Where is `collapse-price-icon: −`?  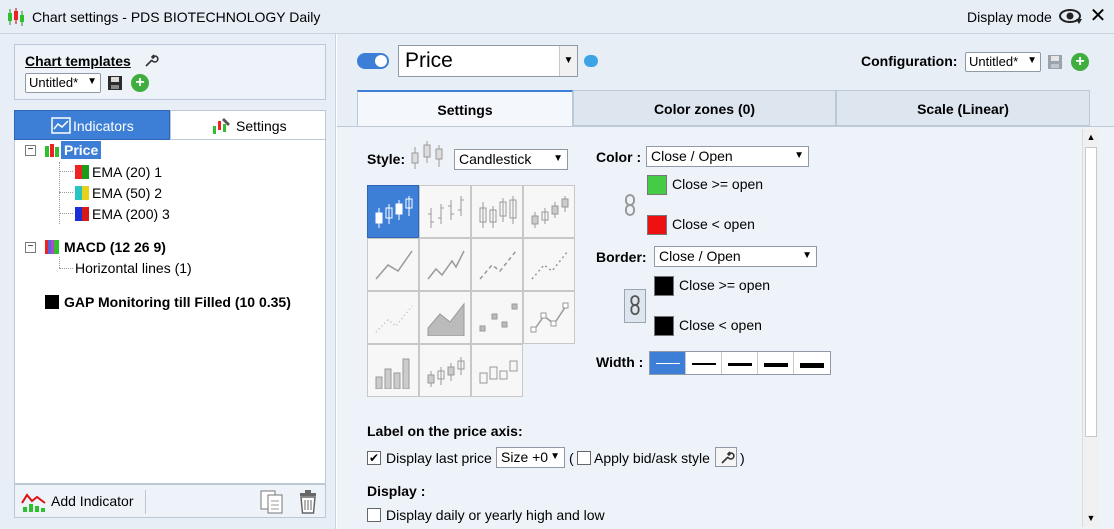 collapse-price-icon: − is located at coordinates (30, 150).